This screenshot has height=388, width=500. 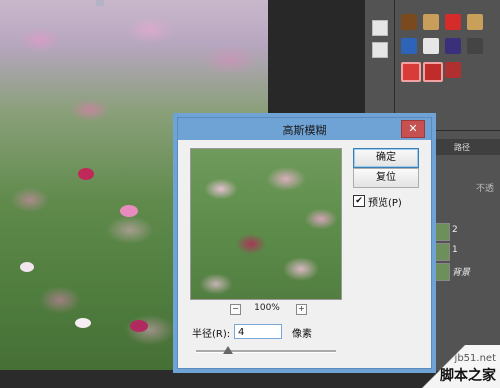 What do you see at coordinates (302, 334) in the screenshot?
I see `radius-unit: 像素` at bounding box center [302, 334].